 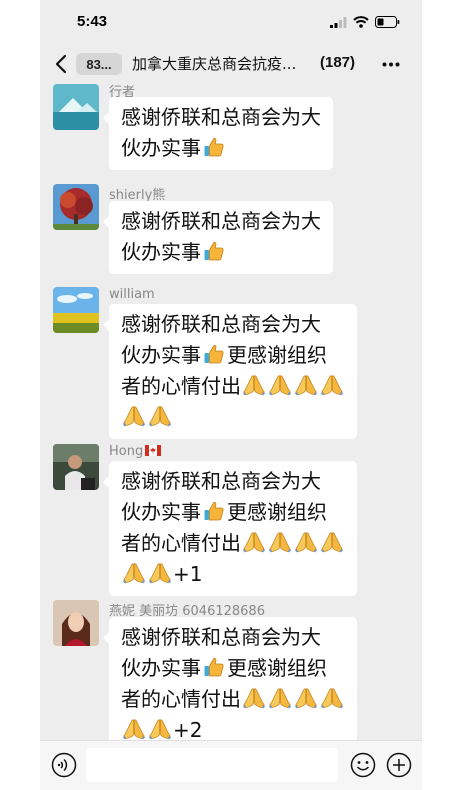 What do you see at coordinates (230, 528) in the screenshot?
I see `message-bubble: 感谢侨联和总商会为大 伙办实事 更感谢组织者的心情付出 +1` at bounding box center [230, 528].